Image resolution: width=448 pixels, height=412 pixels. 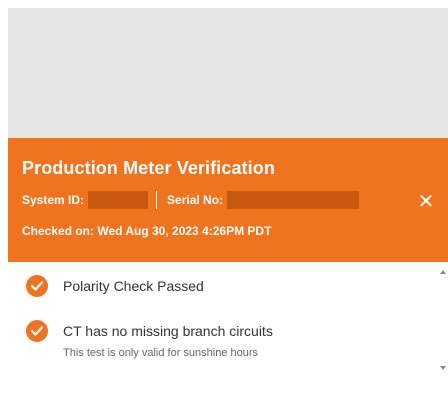 What do you see at coordinates (148, 168) in the screenshot?
I see `modal-title: Production Meter Verification` at bounding box center [148, 168].